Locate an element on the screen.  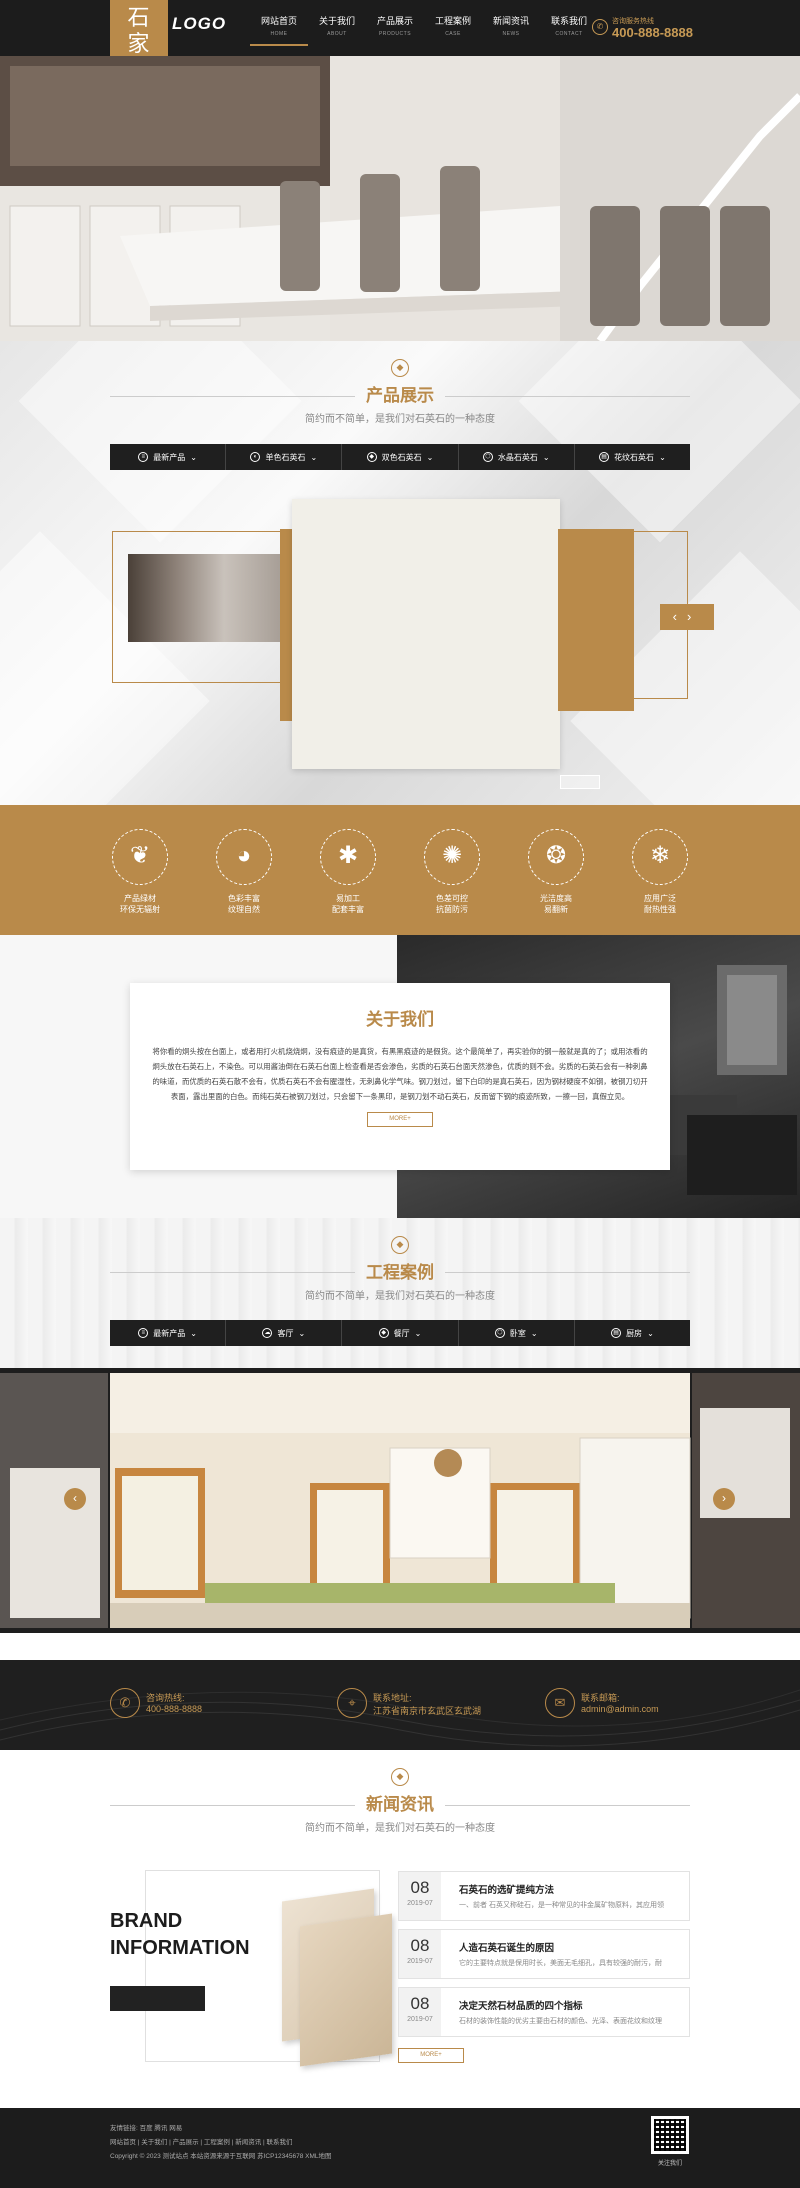
products-heading: ◆ 产品展示 简约而不简单，是我们对石英石的一种态度 is located at coordinates (400, 392).